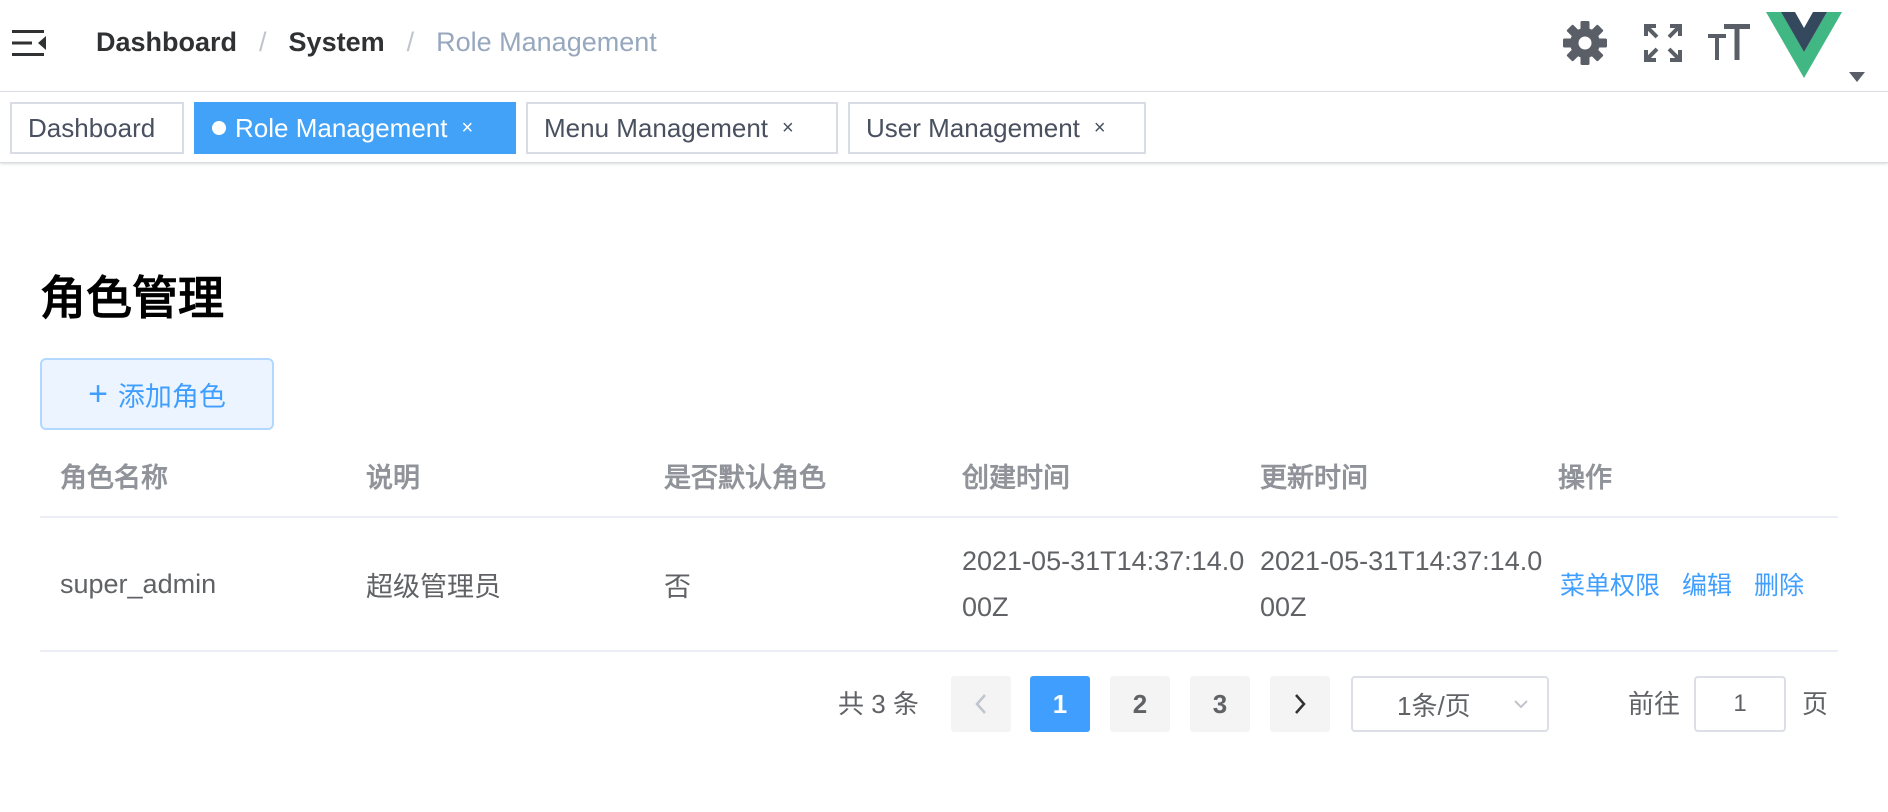  I want to click on gear-icon, so click(1585, 43).